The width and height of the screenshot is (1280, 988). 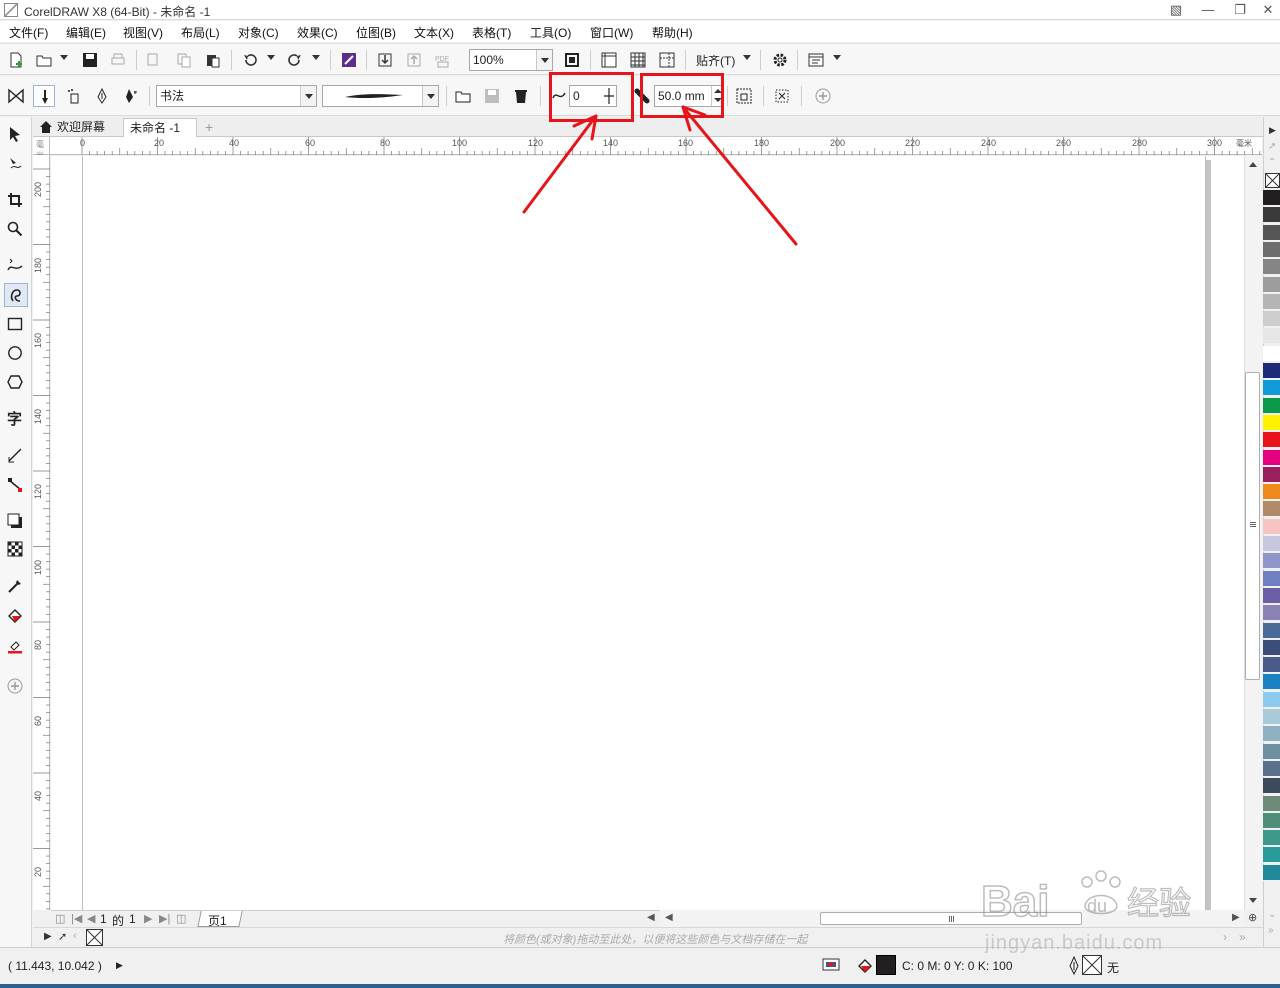 What do you see at coordinates (434, 32) in the screenshot?
I see `menu-text: 文本(X)` at bounding box center [434, 32].